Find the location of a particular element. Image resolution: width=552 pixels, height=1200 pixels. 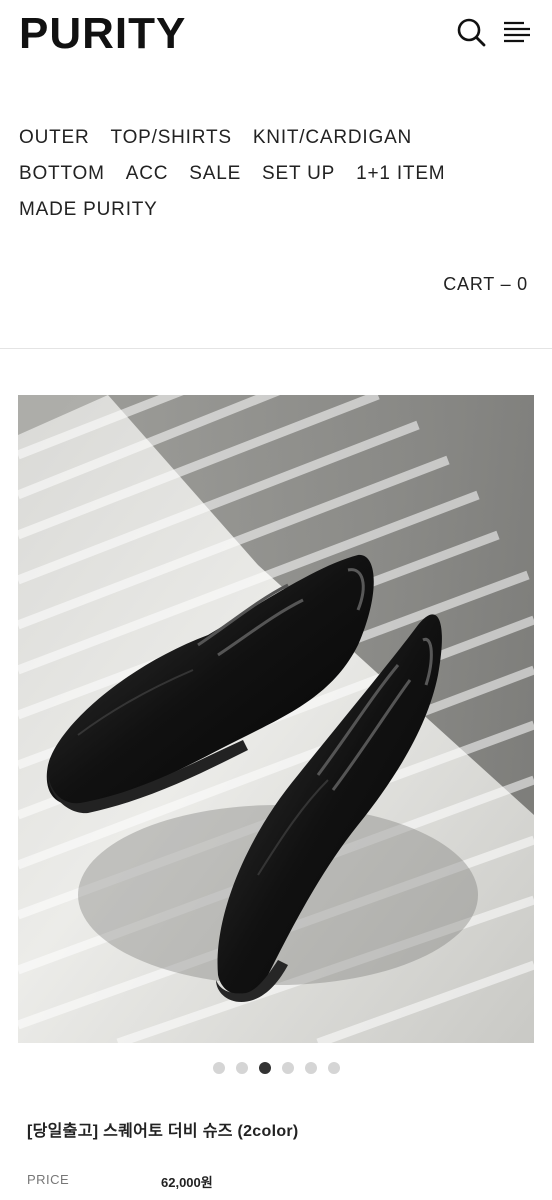

nav-row: OUTER TOP/SHIRTS KNIT/CARDIGAN is located at coordinates (274, 138).